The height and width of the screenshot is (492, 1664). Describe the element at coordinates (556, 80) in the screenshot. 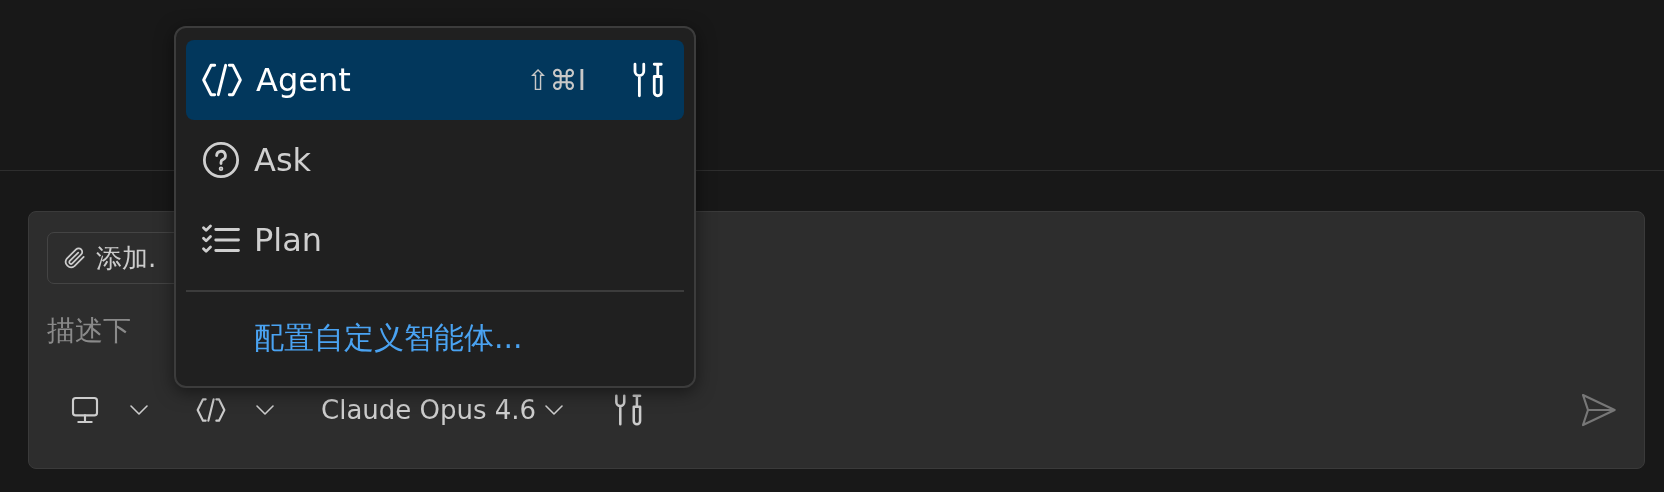

I see `shortcut-text: ⇧⌘I` at that location.